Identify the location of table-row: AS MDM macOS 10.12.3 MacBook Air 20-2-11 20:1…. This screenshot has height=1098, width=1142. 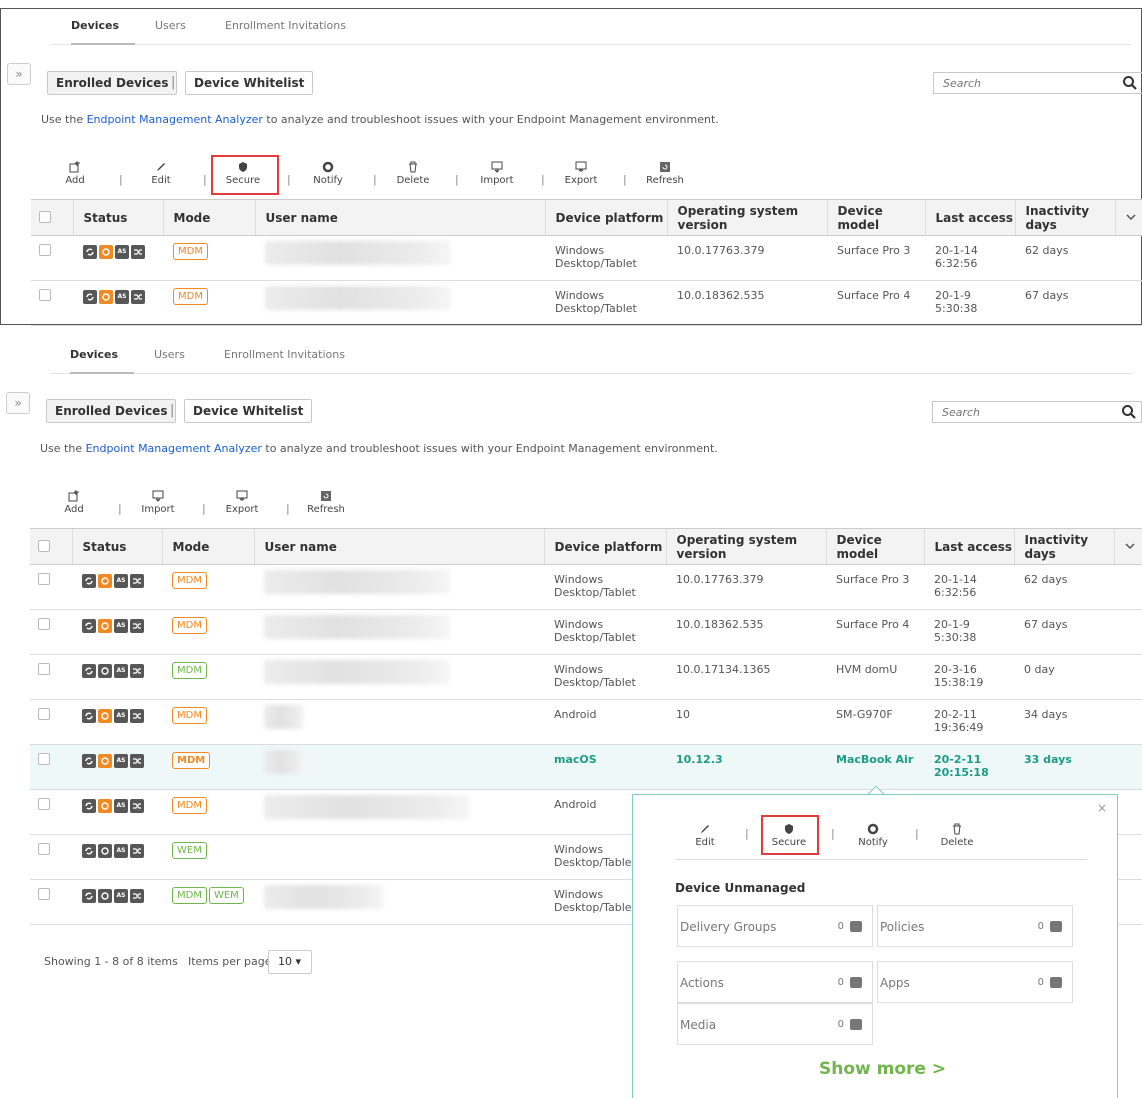
(586, 767).